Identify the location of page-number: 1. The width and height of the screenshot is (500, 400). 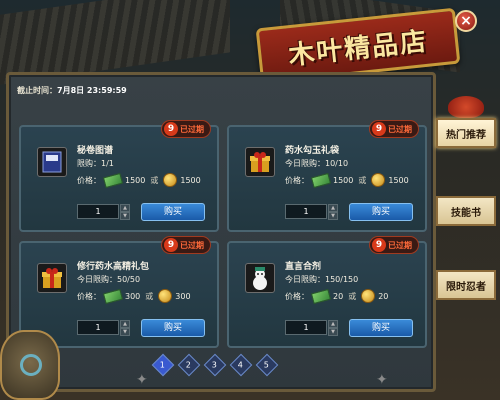
(163, 365).